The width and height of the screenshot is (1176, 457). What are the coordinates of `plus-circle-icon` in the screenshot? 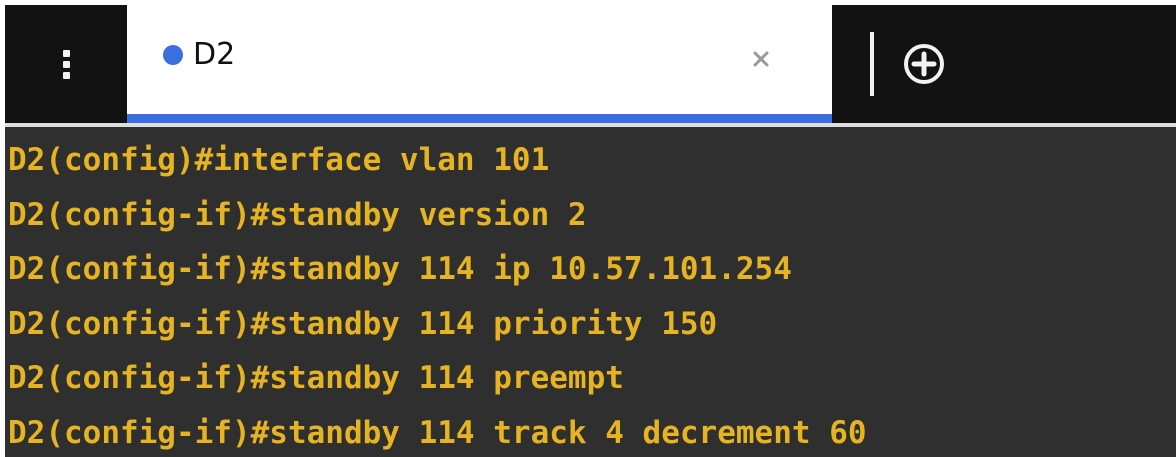 It's located at (924, 64).